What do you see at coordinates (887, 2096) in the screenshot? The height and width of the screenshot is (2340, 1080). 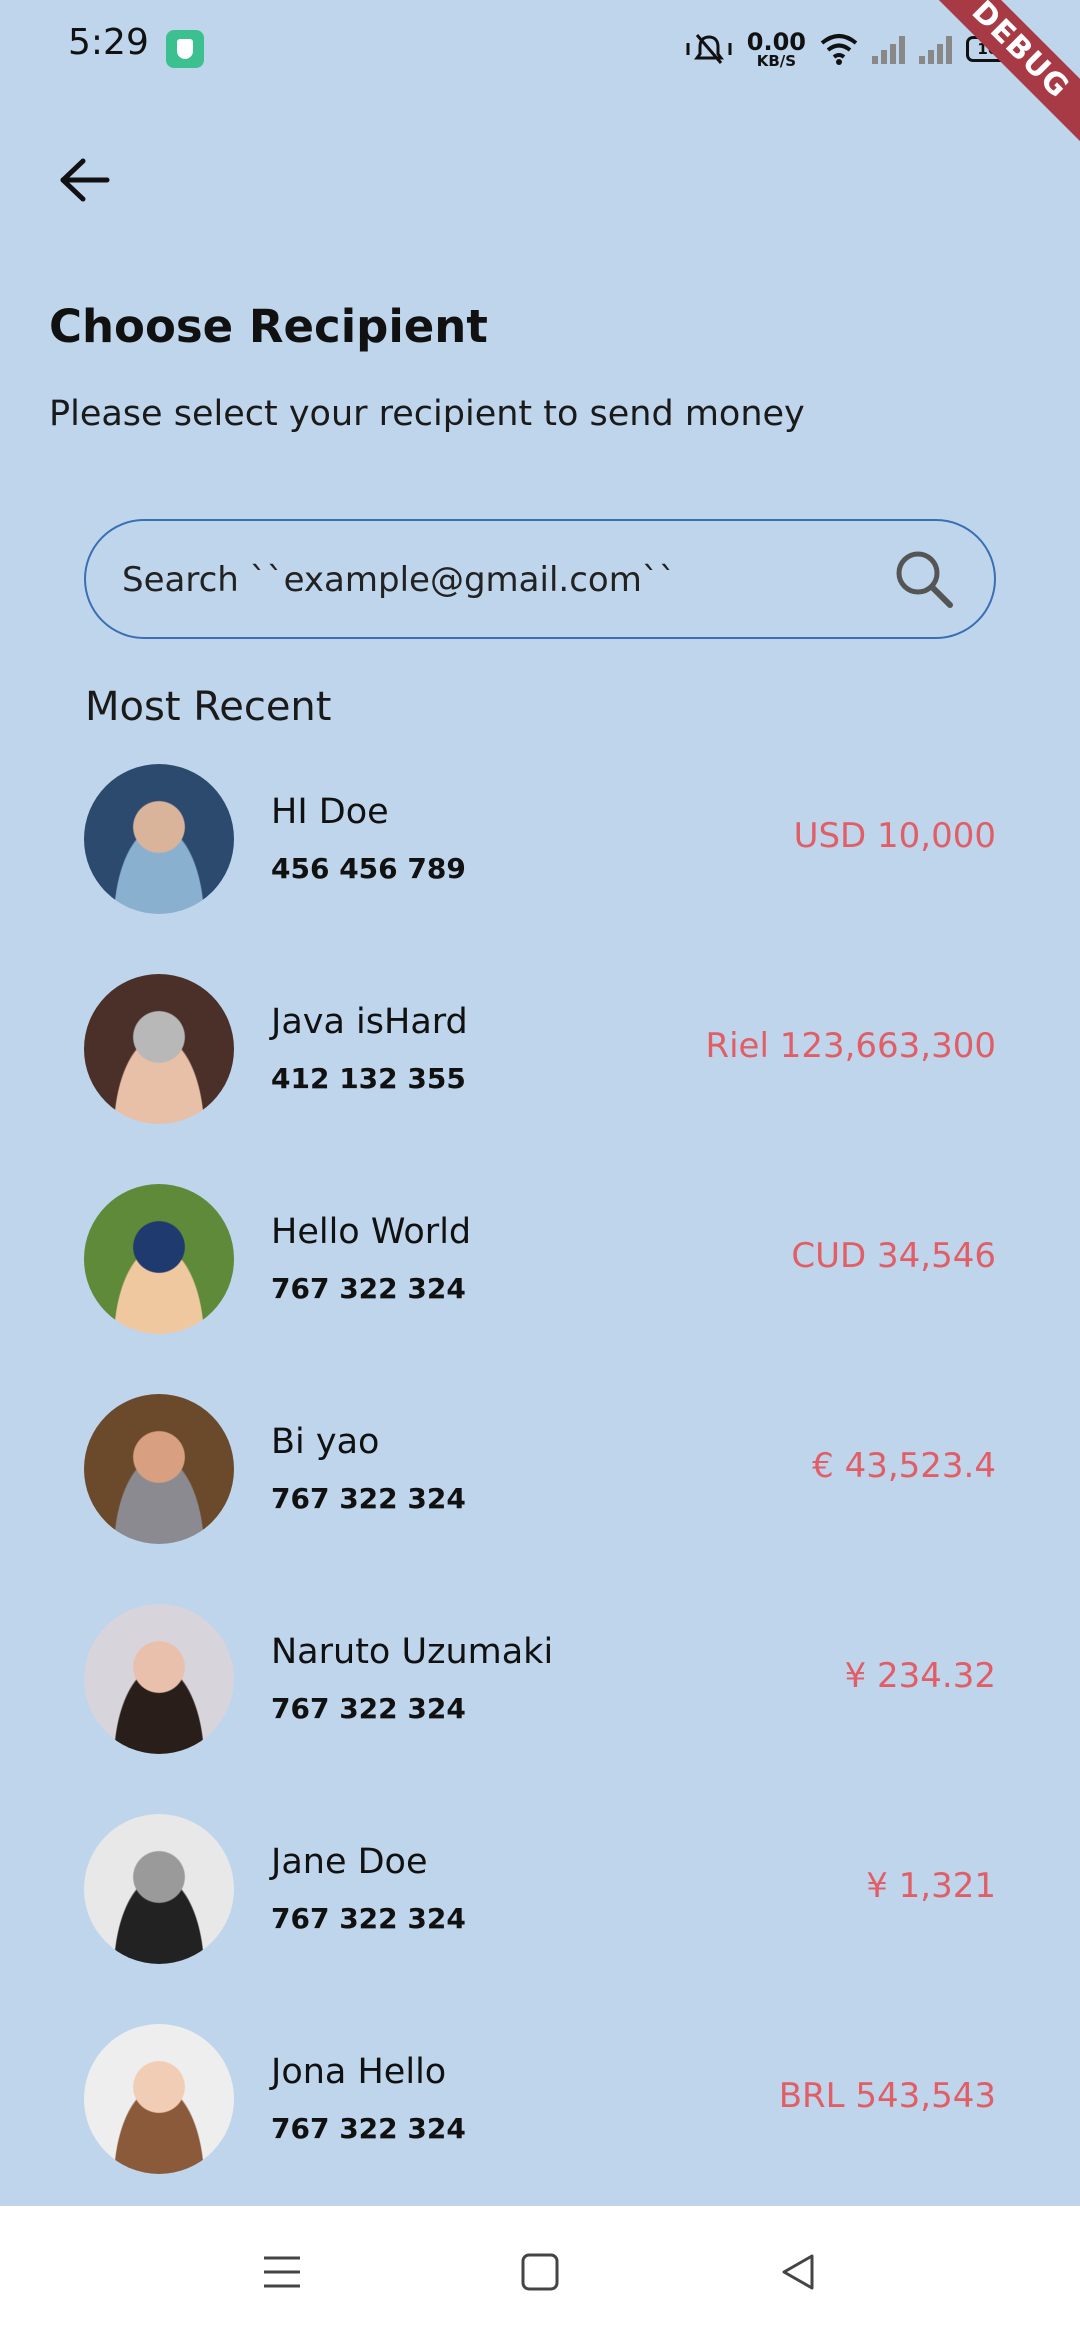 I see `recipient-amount: BRL 543,543` at bounding box center [887, 2096].